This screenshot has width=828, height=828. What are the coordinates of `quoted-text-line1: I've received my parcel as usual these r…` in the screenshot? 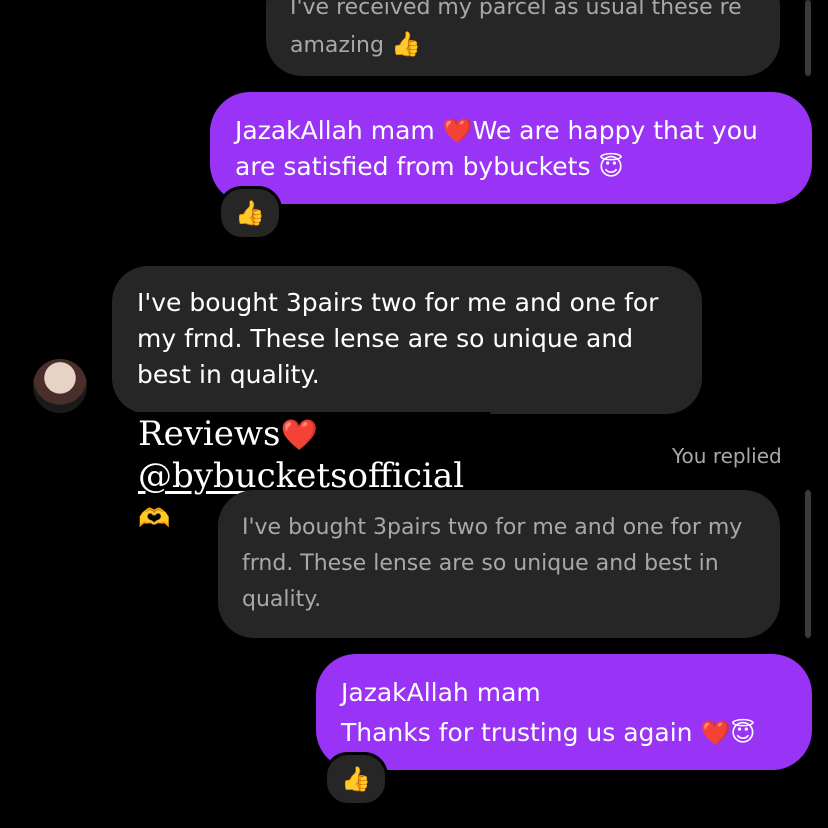 It's located at (516, 10).